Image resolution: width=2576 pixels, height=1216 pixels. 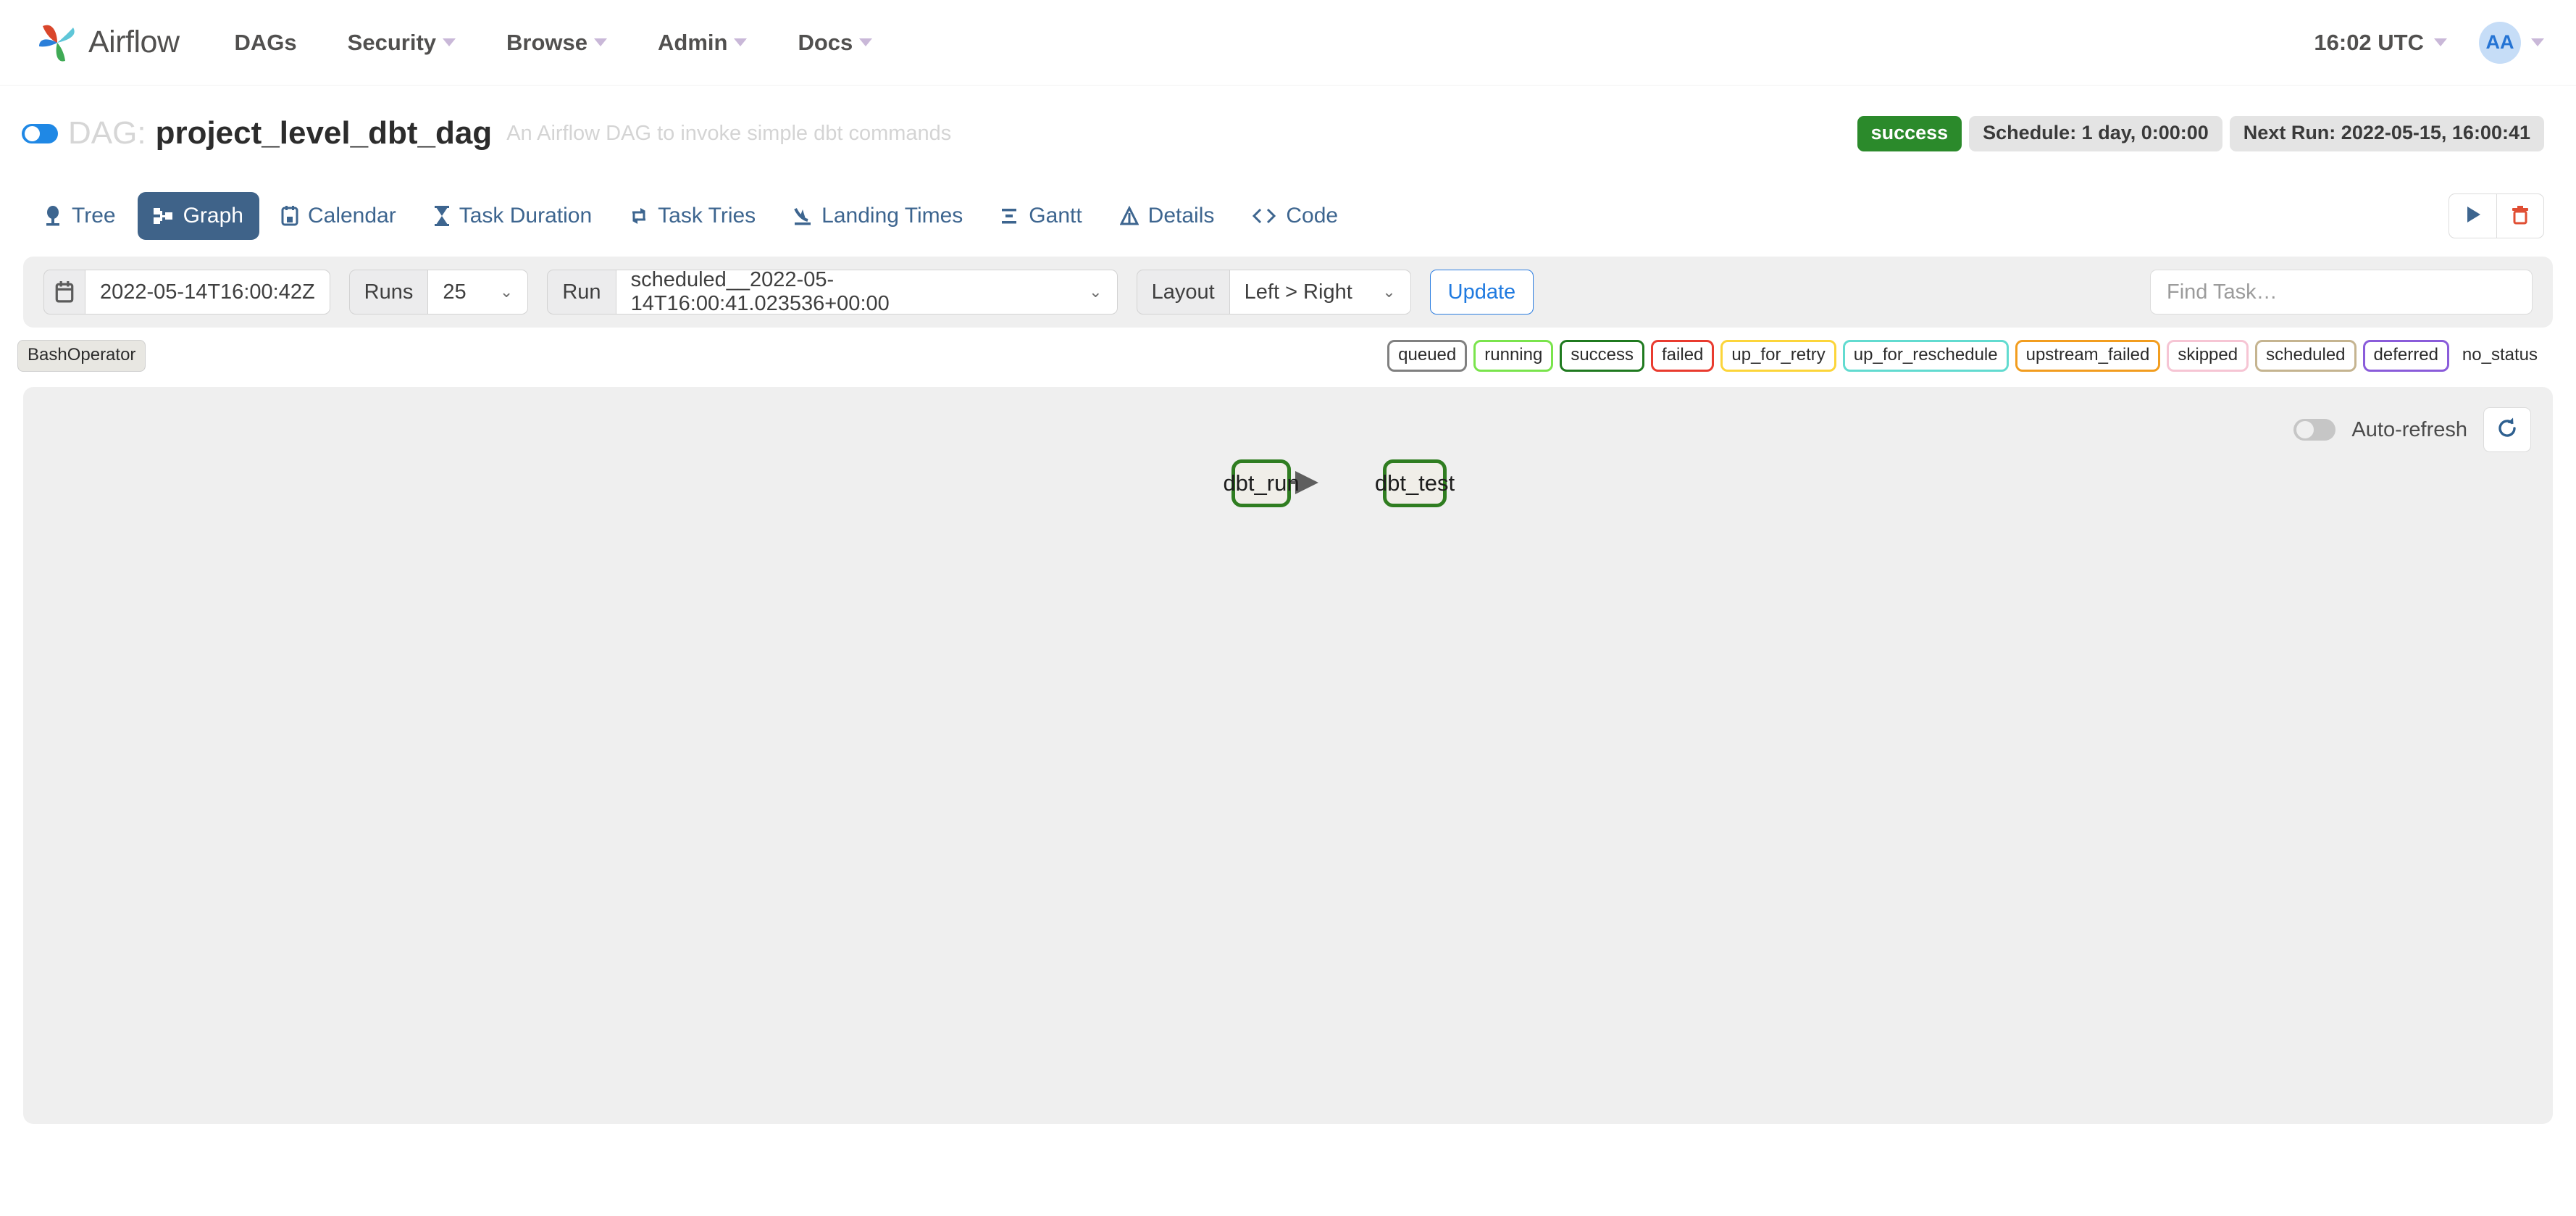 I want to click on hourglass-icon, so click(x=442, y=216).